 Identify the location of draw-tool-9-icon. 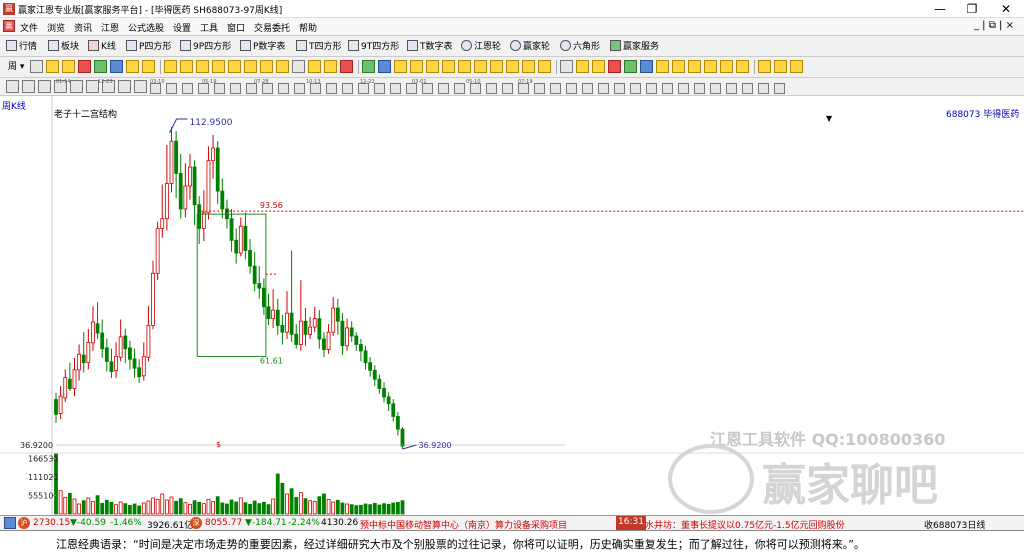
(170, 66).